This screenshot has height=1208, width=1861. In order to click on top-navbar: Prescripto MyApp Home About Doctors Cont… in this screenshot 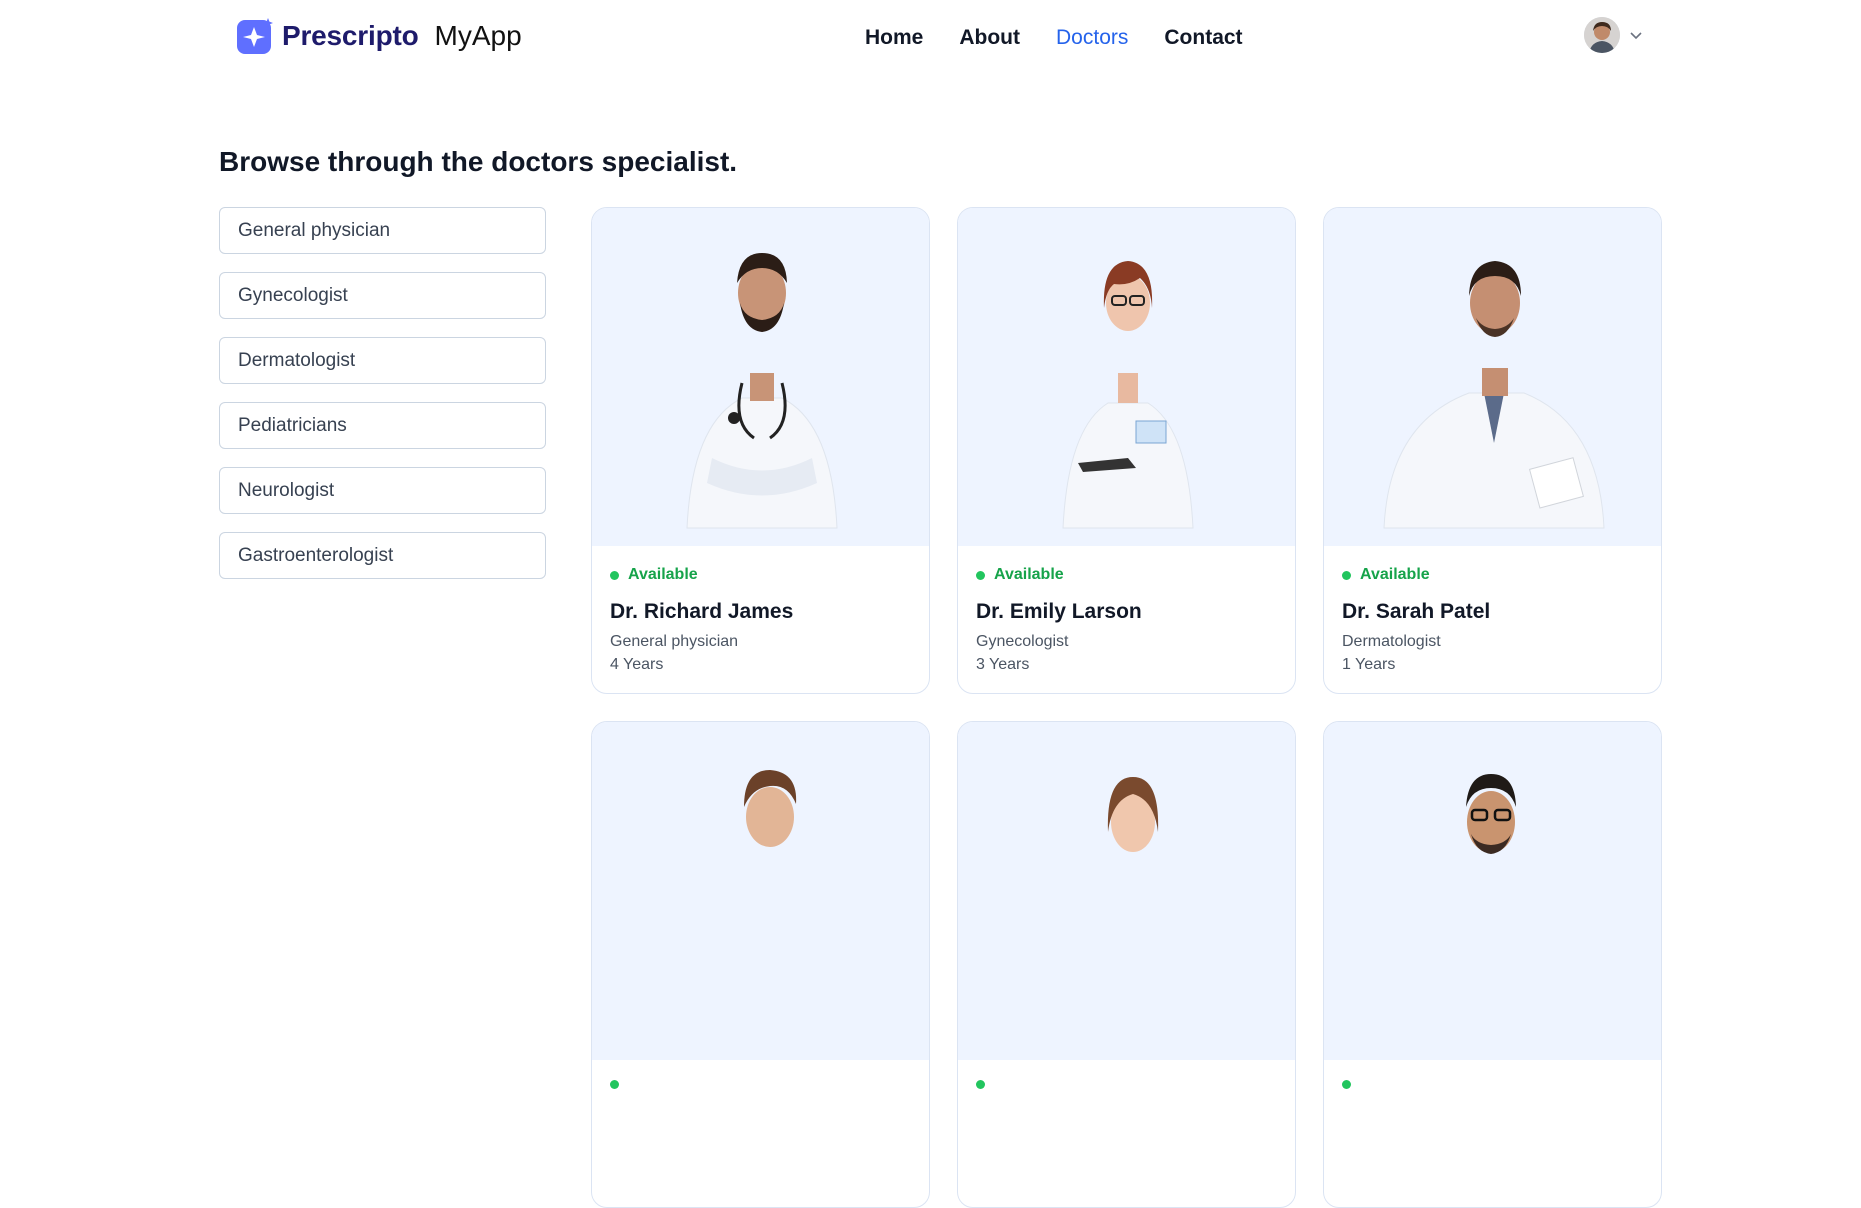, I will do `click(930, 38)`.